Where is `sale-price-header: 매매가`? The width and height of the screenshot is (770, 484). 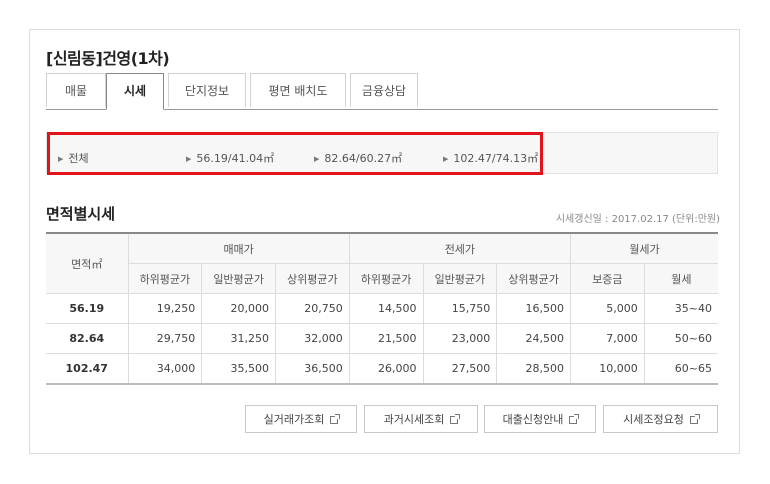 sale-price-header: 매매가 is located at coordinates (238, 248).